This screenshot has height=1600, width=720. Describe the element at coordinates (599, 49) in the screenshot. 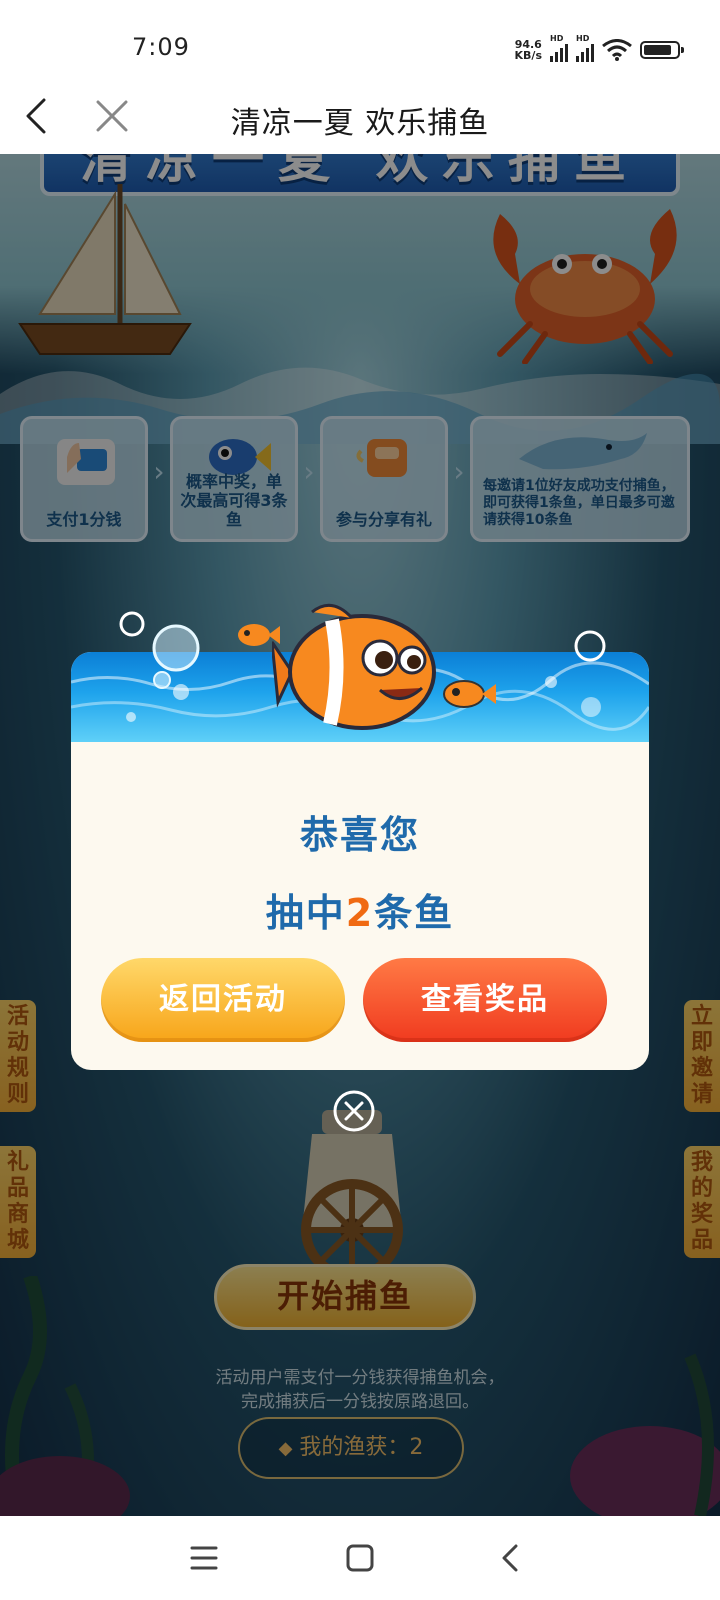

I see `status-icons: 94.6 KB/s HD HD` at that location.